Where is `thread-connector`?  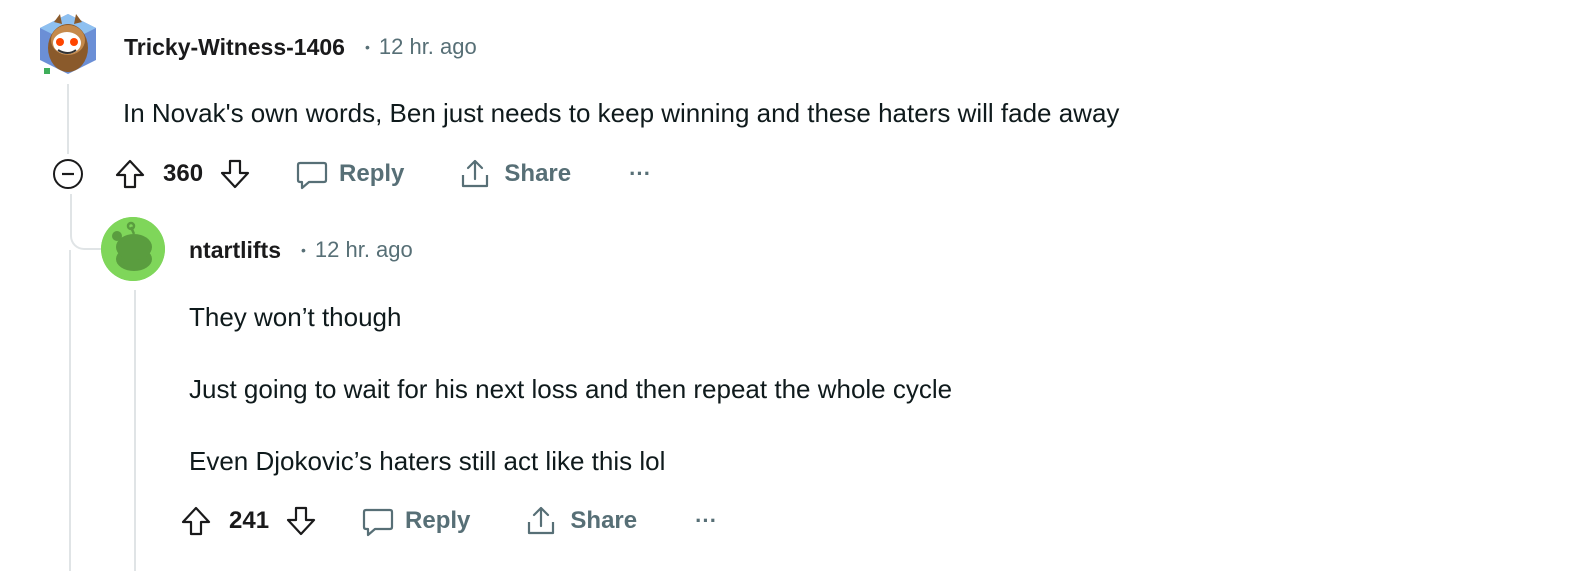
thread-connector is located at coordinates (87, 222).